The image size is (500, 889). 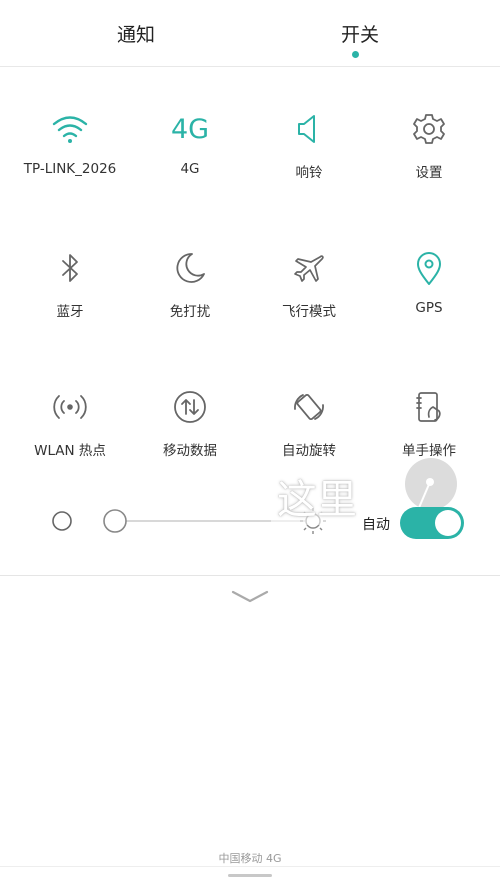 What do you see at coordinates (309, 432) in the screenshot?
I see `toggle-auto-rotate: 自动旋转` at bounding box center [309, 432].